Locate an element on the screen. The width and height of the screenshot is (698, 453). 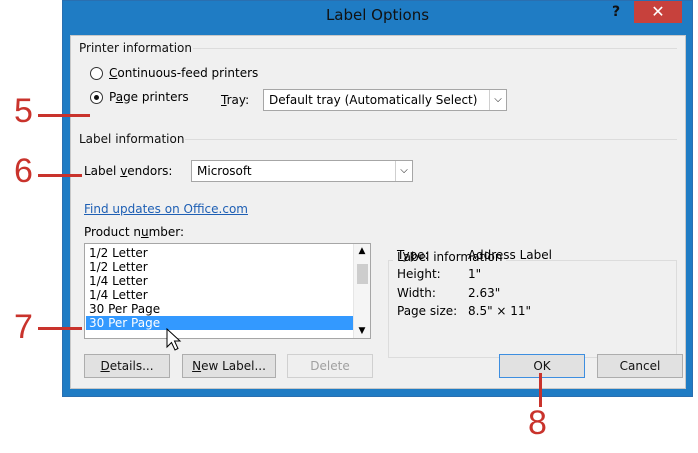
cancel-button: Cancel is located at coordinates (640, 366).